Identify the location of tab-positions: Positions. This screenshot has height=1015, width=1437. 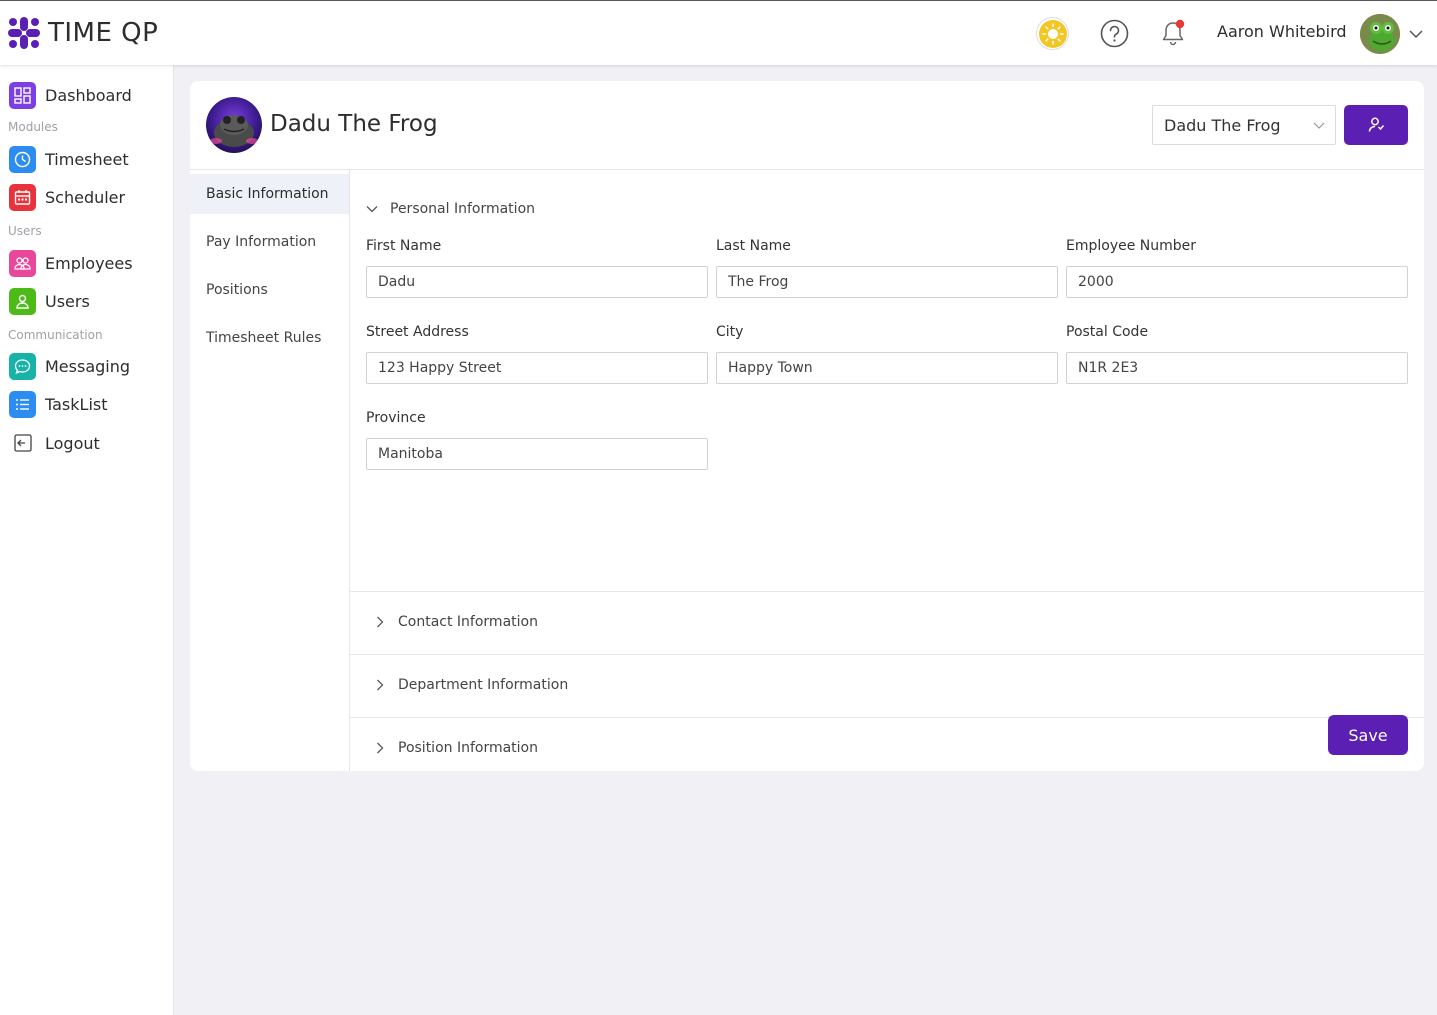
(269, 290).